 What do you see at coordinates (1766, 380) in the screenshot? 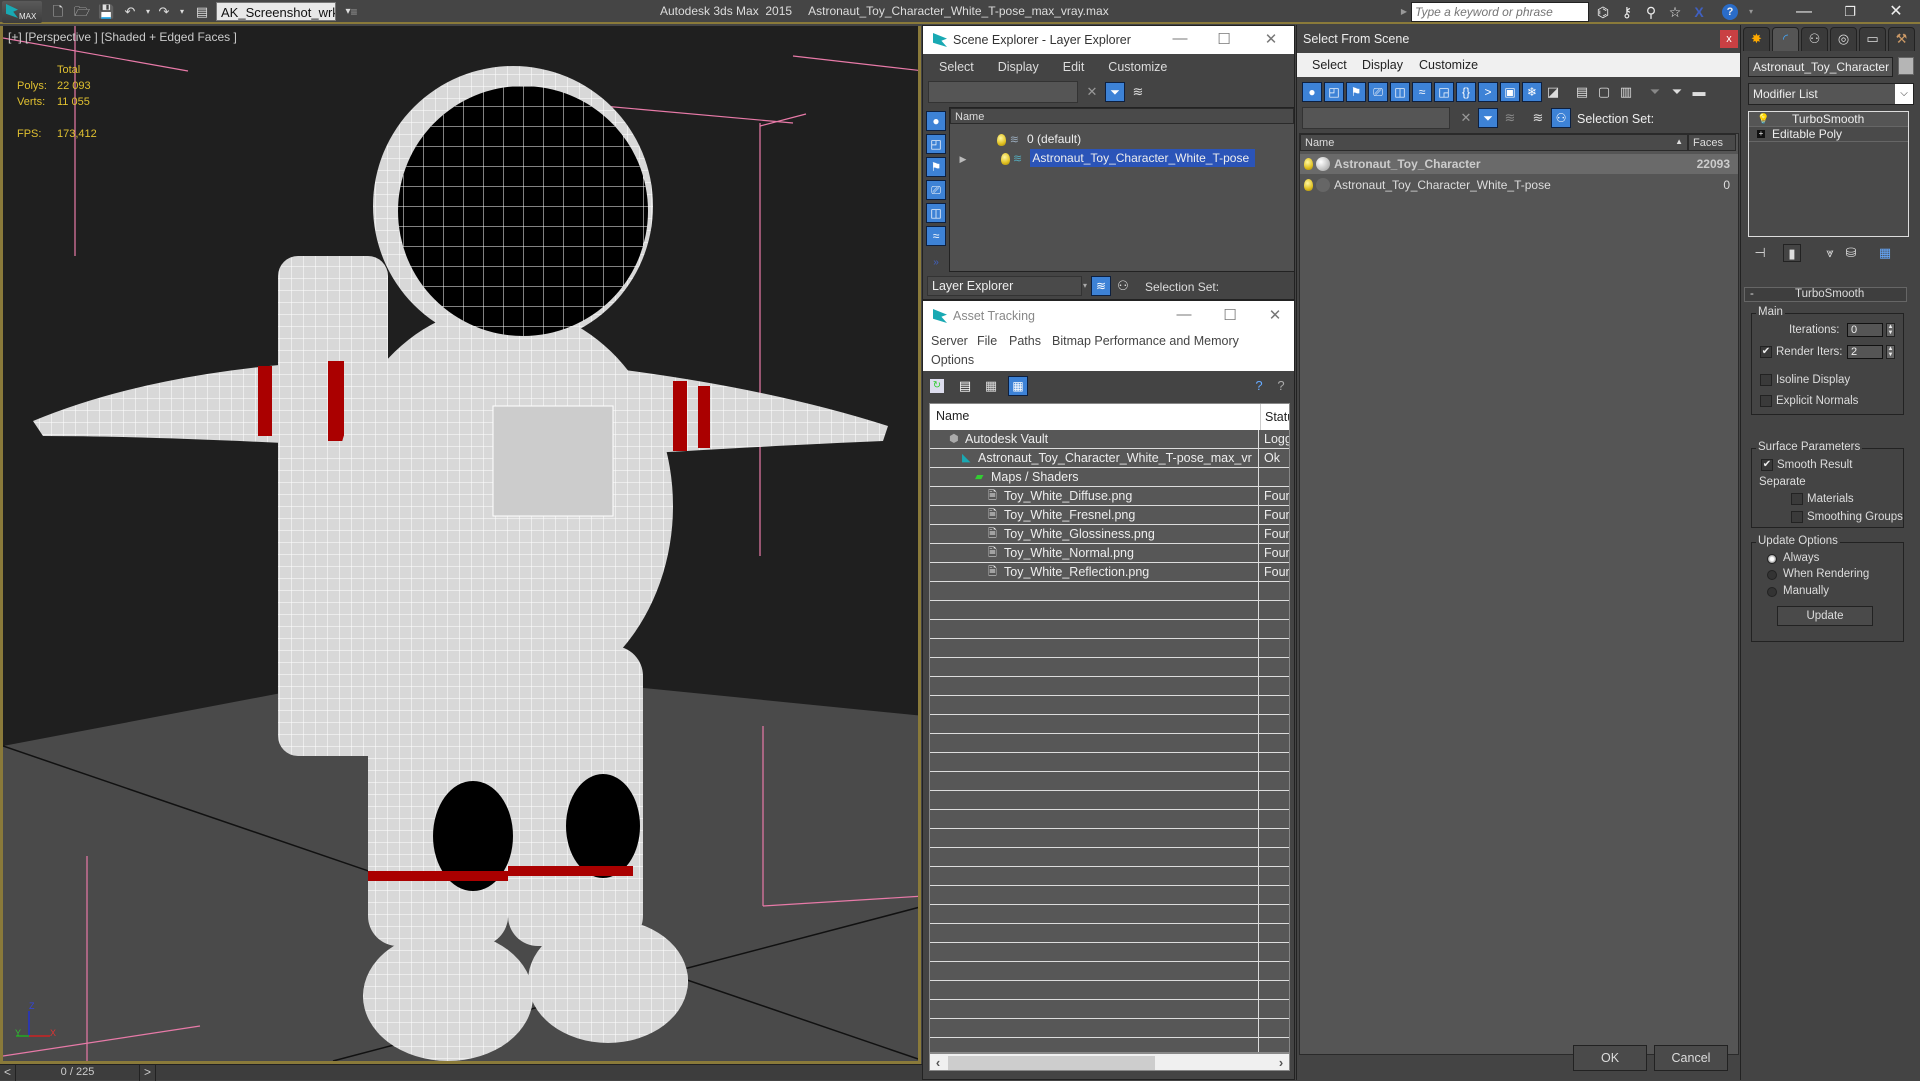
I see `isoline-display-checkbox` at bounding box center [1766, 380].